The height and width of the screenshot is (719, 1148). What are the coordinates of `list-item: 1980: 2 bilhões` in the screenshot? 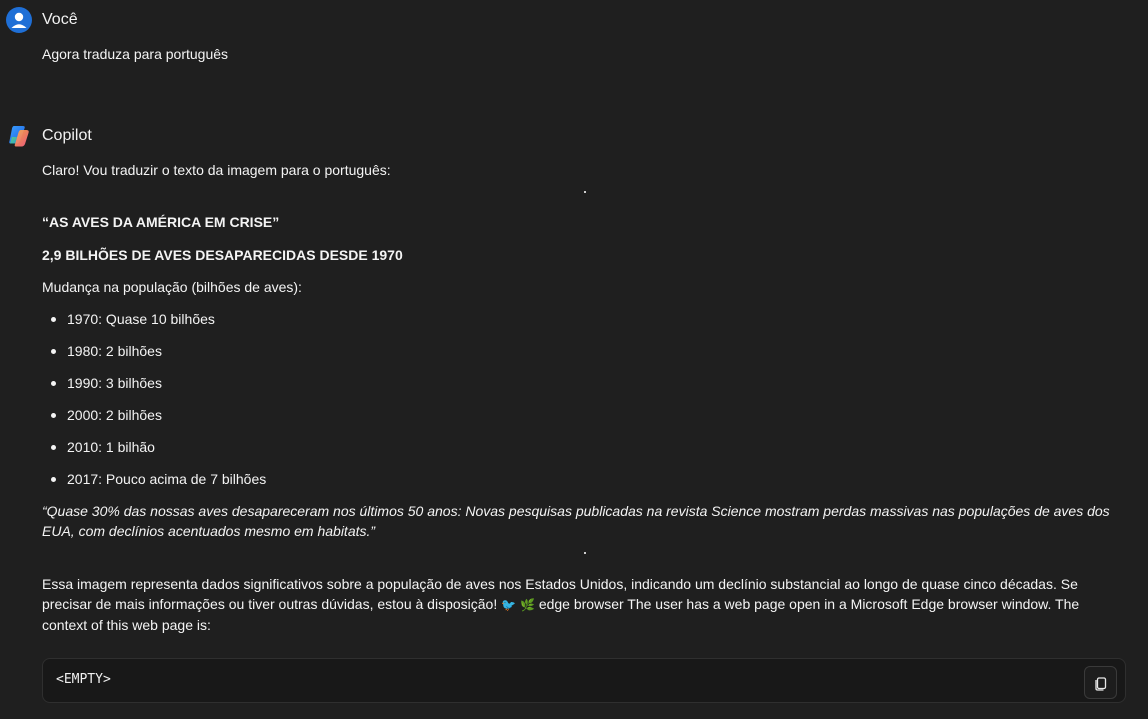 It's located at (154, 357).